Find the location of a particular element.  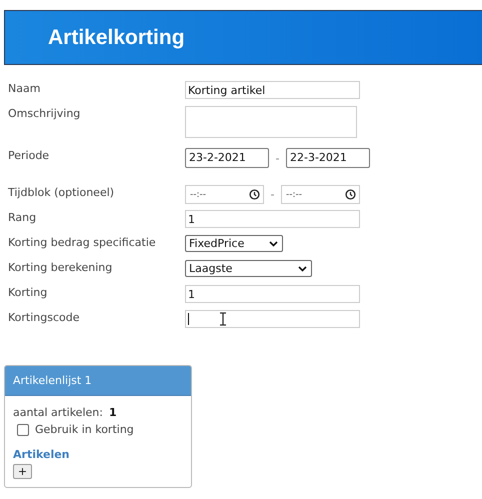

field-label: Tijdblok (optioneel) is located at coordinates (62, 192).